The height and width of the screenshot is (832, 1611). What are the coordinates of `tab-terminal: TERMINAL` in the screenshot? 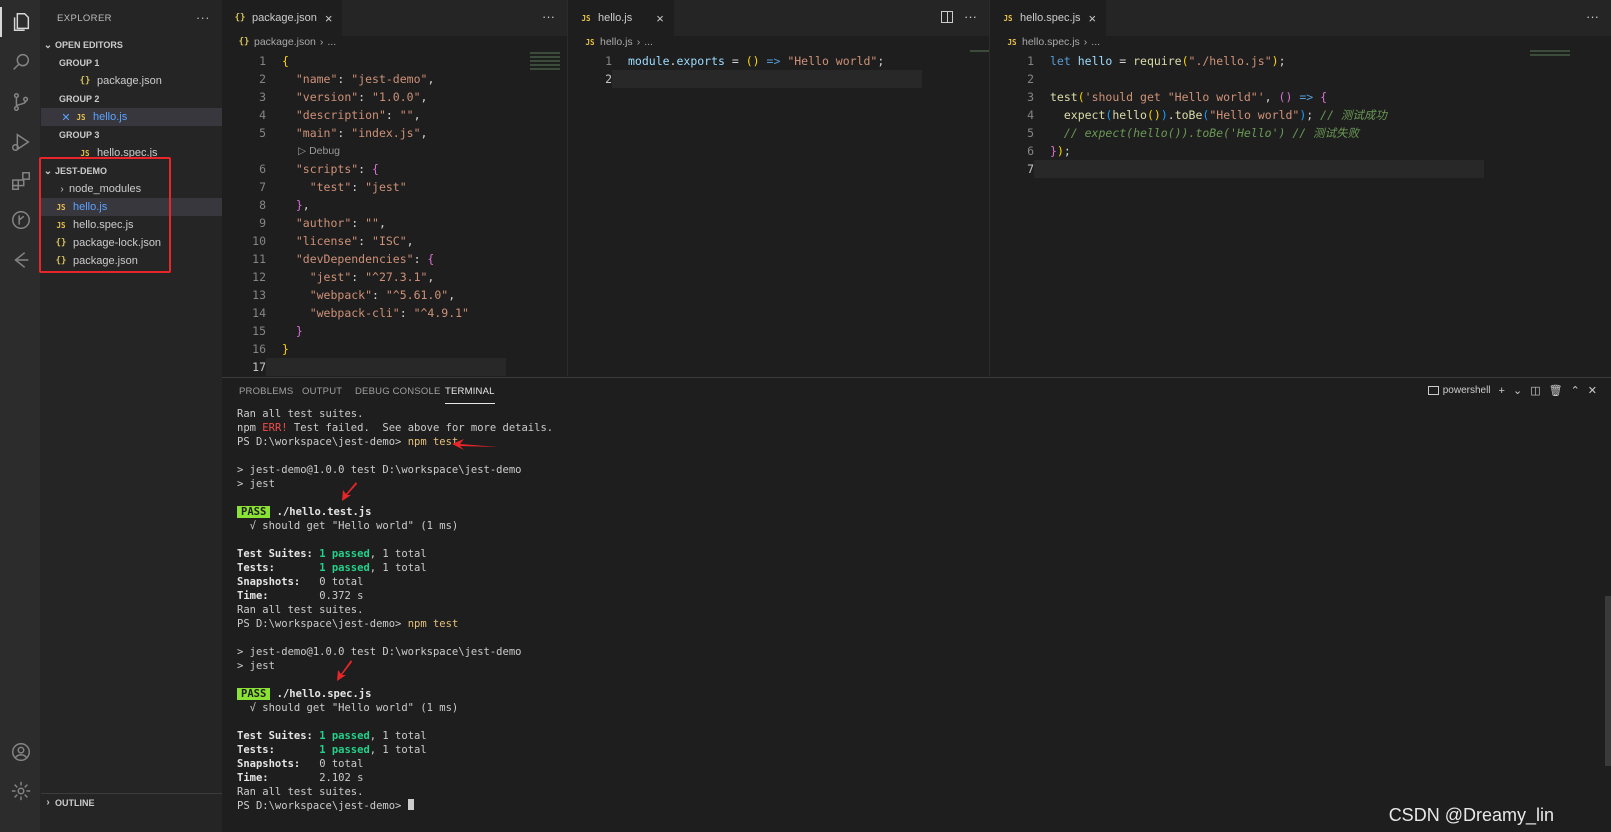 It's located at (470, 395).